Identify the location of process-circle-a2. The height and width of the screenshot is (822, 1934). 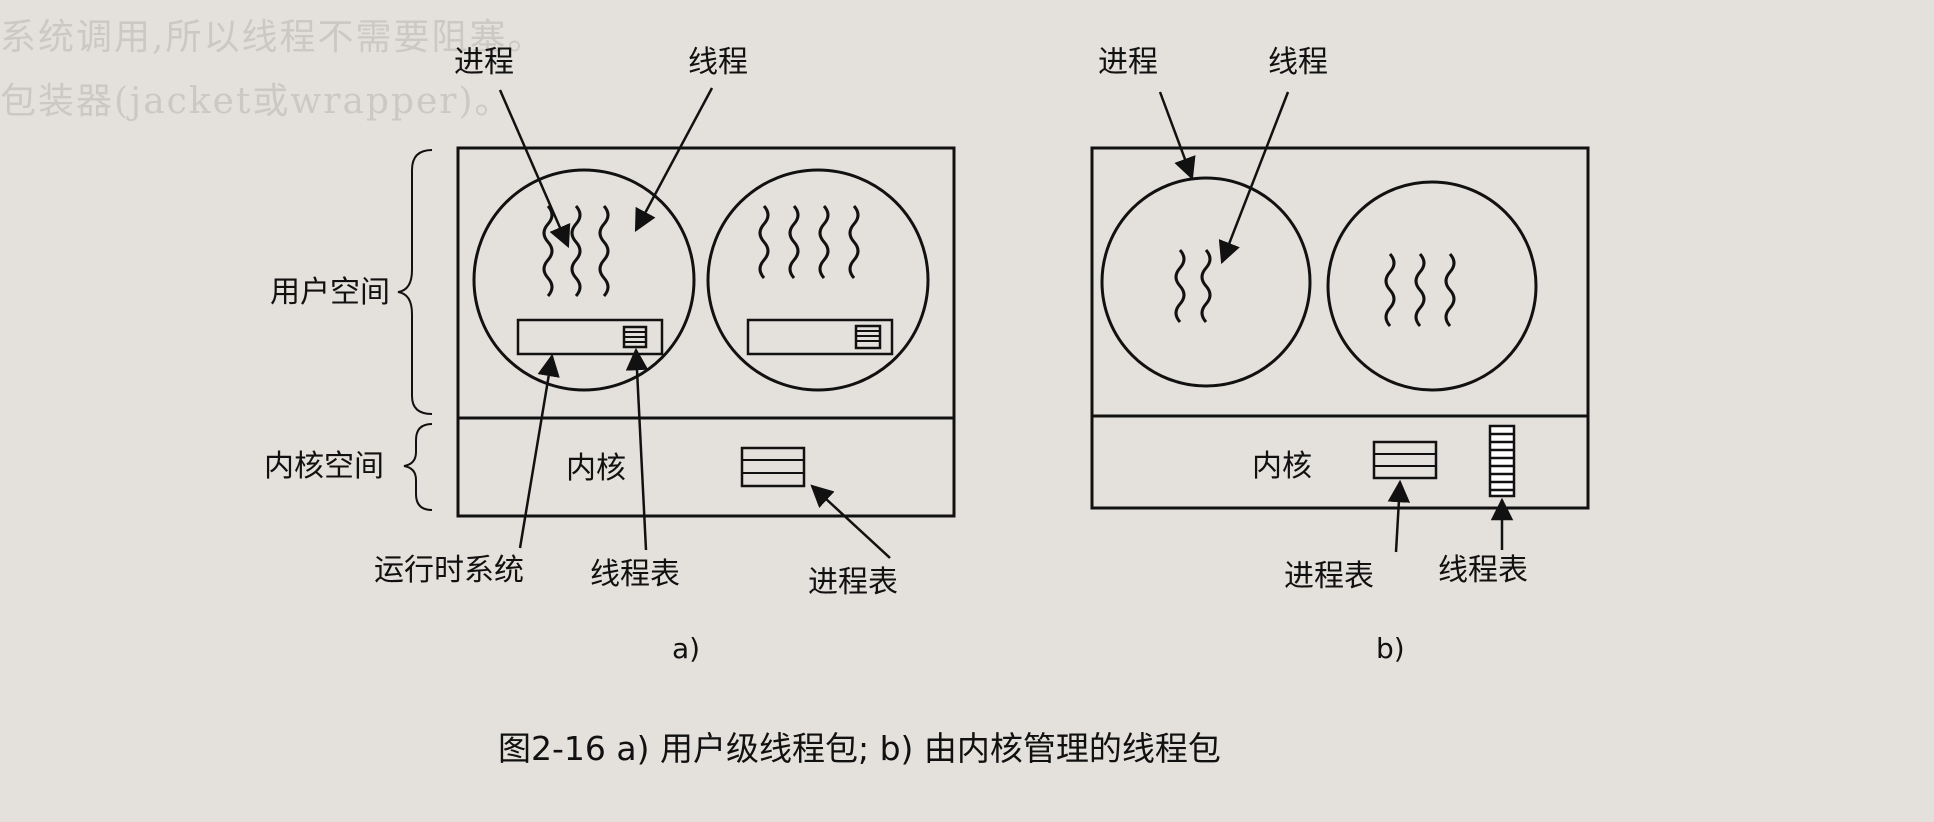
(818, 280).